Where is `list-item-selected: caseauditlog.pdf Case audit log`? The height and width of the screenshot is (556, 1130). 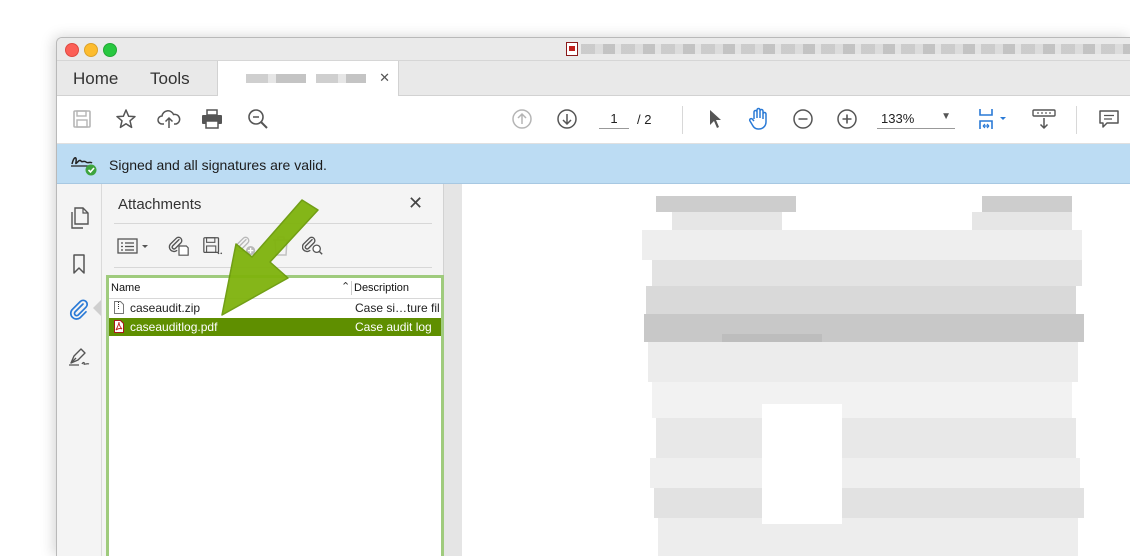
list-item-selected: caseauditlog.pdf Case audit log is located at coordinates (275, 327).